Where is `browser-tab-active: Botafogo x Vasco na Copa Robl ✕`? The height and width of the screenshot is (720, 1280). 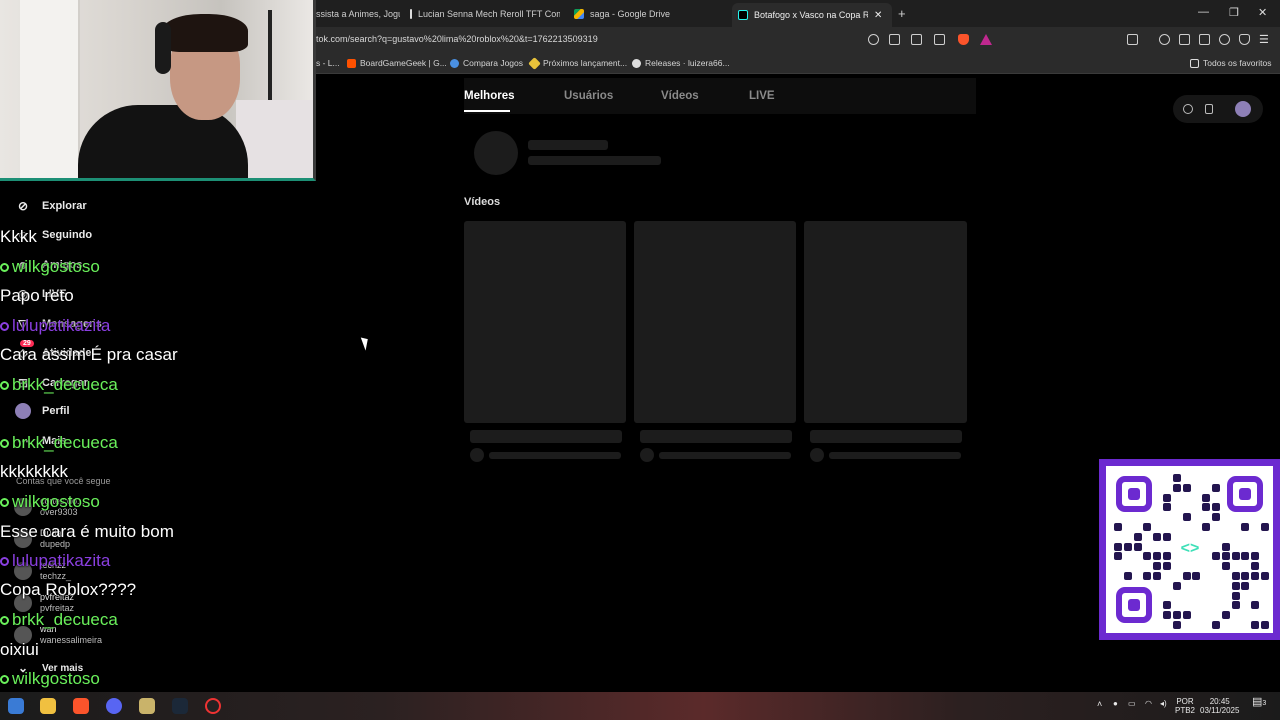
browser-tab-active: Botafogo x Vasco na Copa Robl ✕ is located at coordinates (812, 15).